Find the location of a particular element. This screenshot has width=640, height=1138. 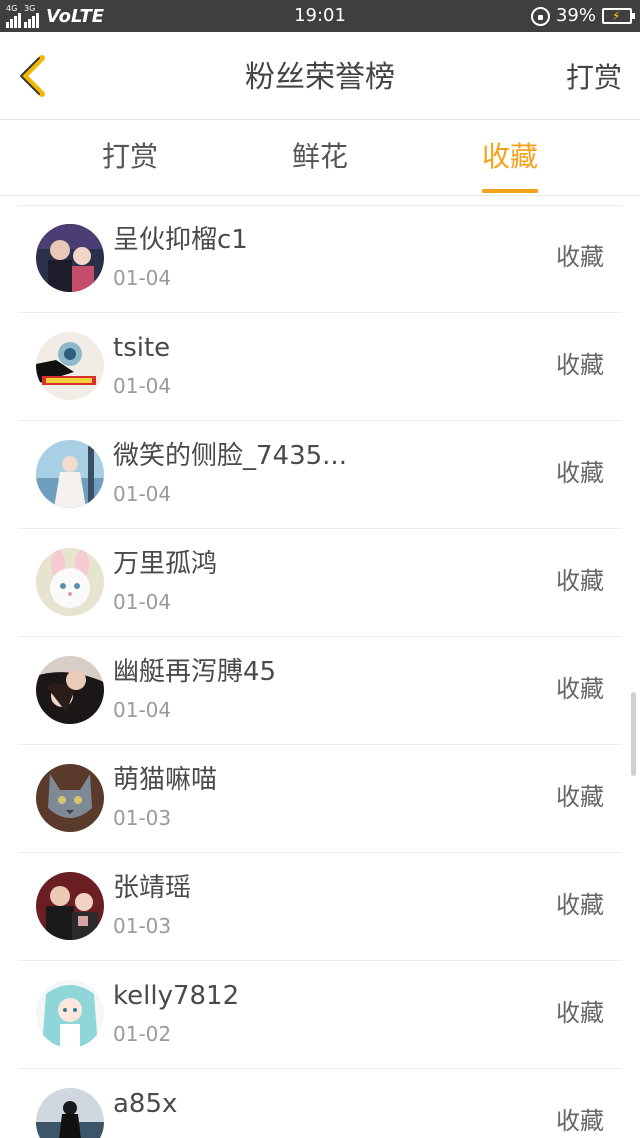

tab-flowers: 鲜花 is located at coordinates (320, 157).